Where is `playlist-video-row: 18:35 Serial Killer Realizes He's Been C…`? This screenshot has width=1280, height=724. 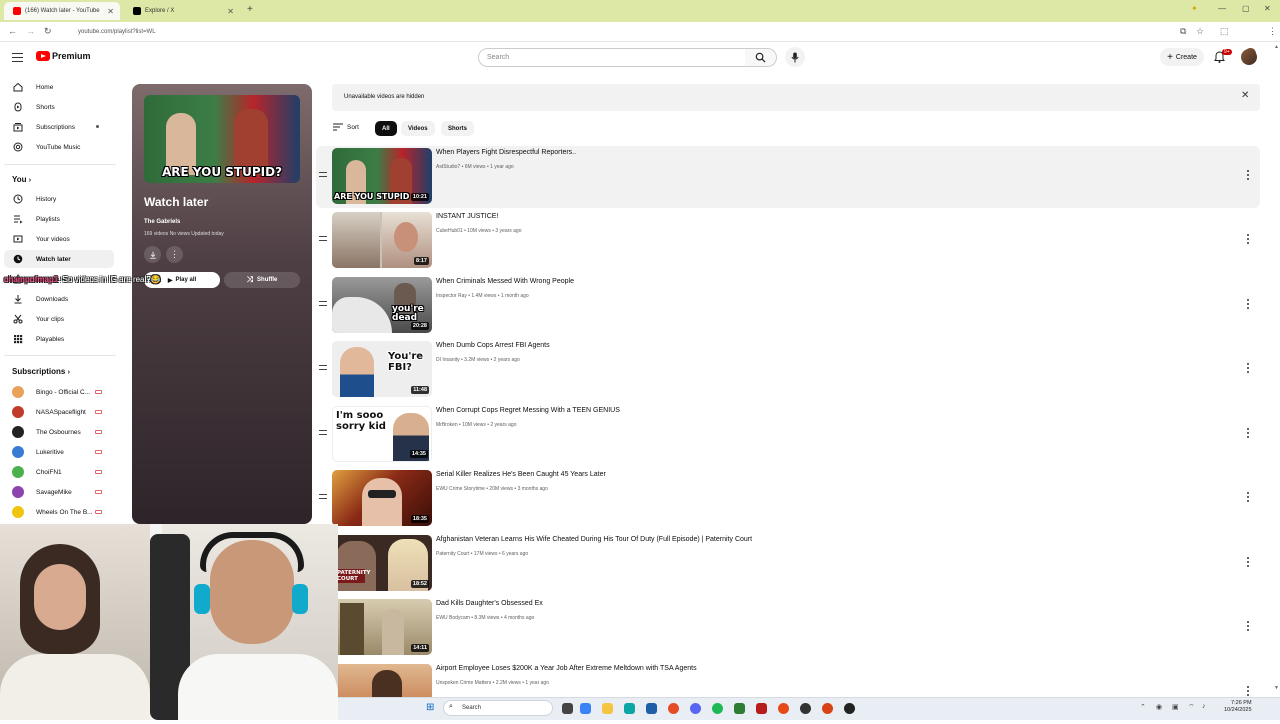 playlist-video-row: 18:35 Serial Killer Realizes He's Been C… is located at coordinates (788, 499).